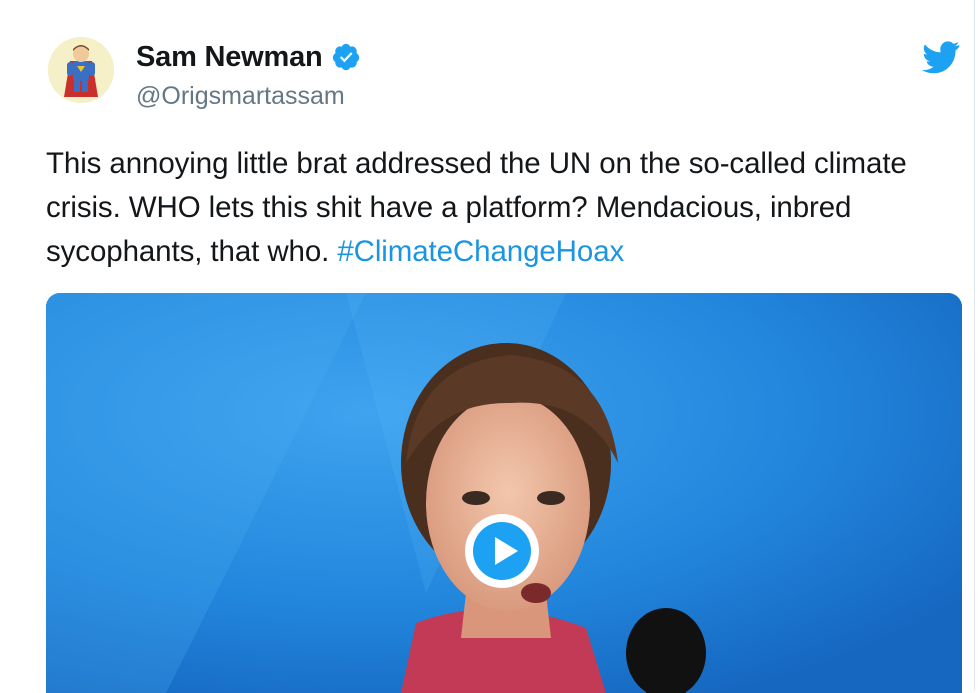 This screenshot has height=693, width=978. Describe the element at coordinates (941, 57) in the screenshot. I see `twitter-bird-icon` at that location.